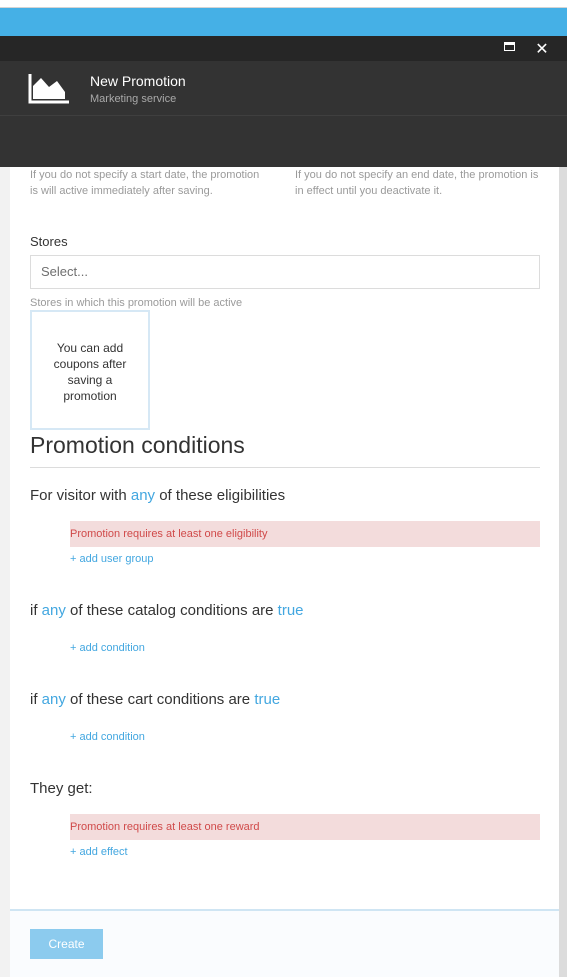 The height and width of the screenshot is (977, 567). What do you see at coordinates (34, 610) in the screenshot?
I see `catalog-prefix: if` at bounding box center [34, 610].